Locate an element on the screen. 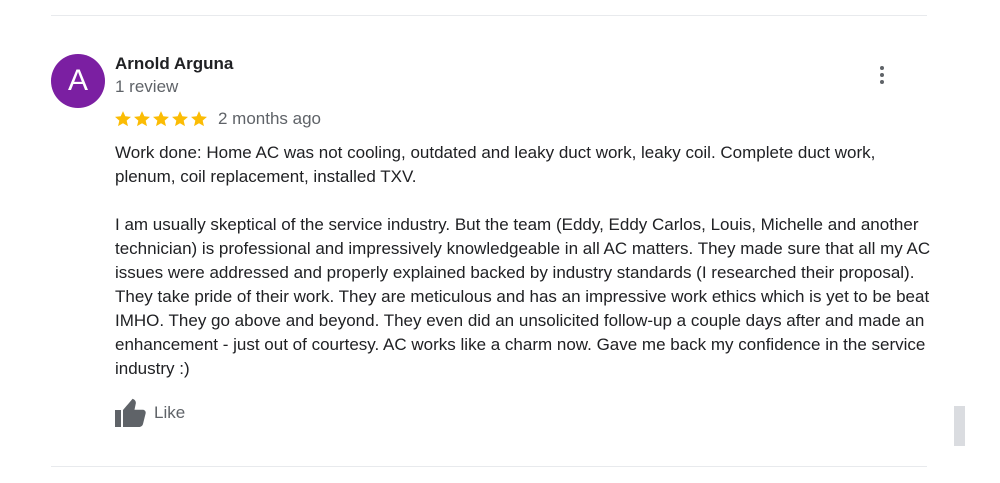 The image size is (1000, 483). thumb-up-icon is located at coordinates (130, 412).